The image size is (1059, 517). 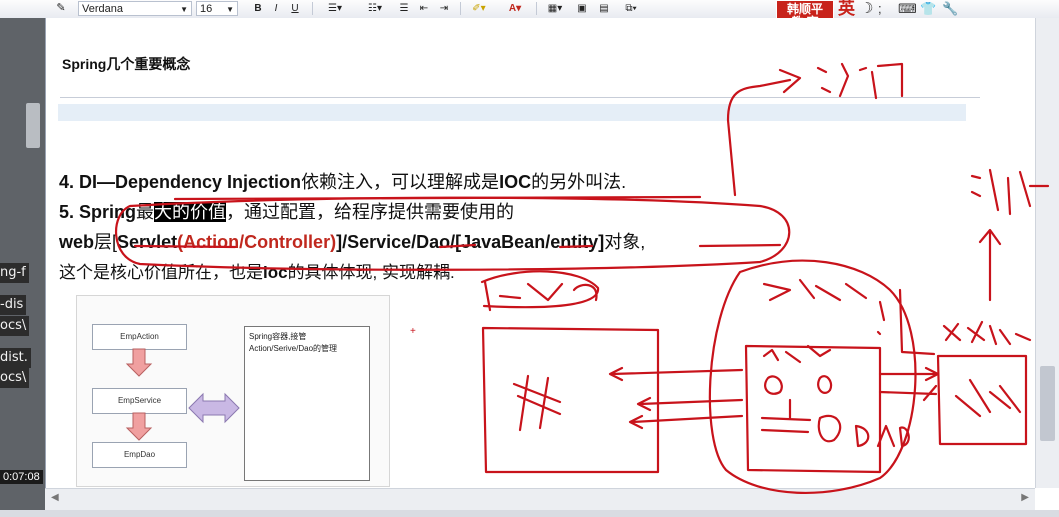 I want to click on numbered-list-icon: ☷▾, so click(x=375, y=8).